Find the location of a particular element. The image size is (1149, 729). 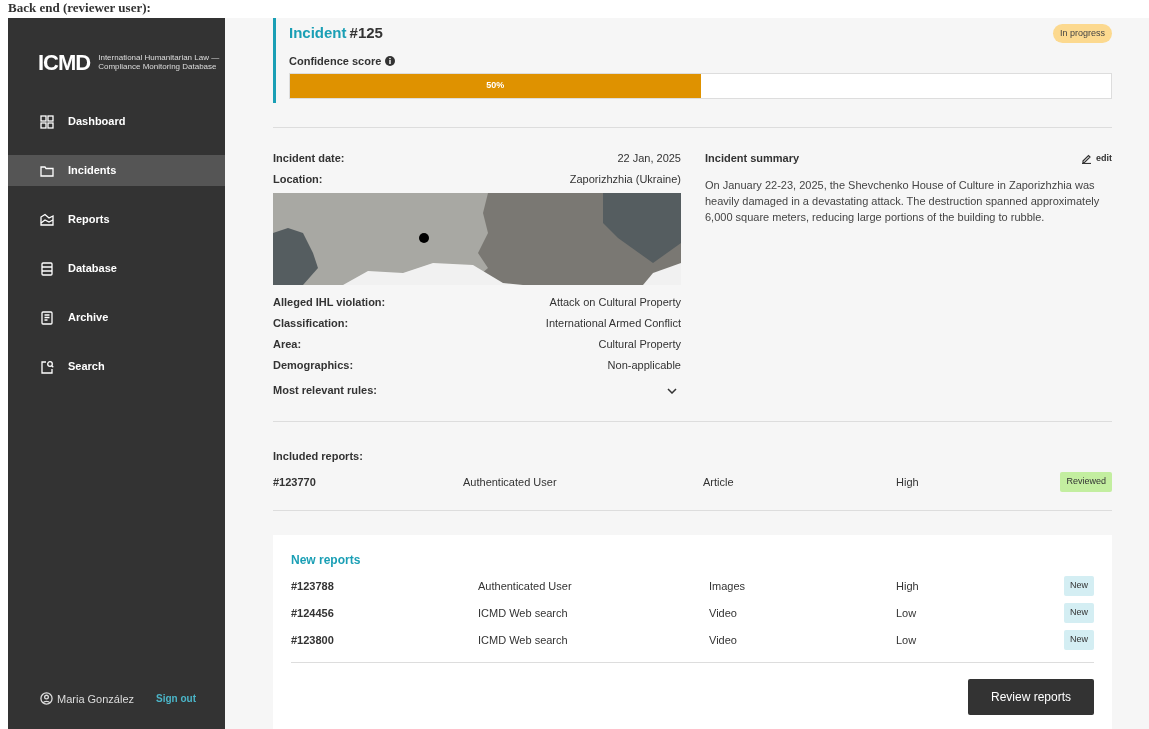

field-label: Alleged IHL violation: is located at coordinates (329, 303).